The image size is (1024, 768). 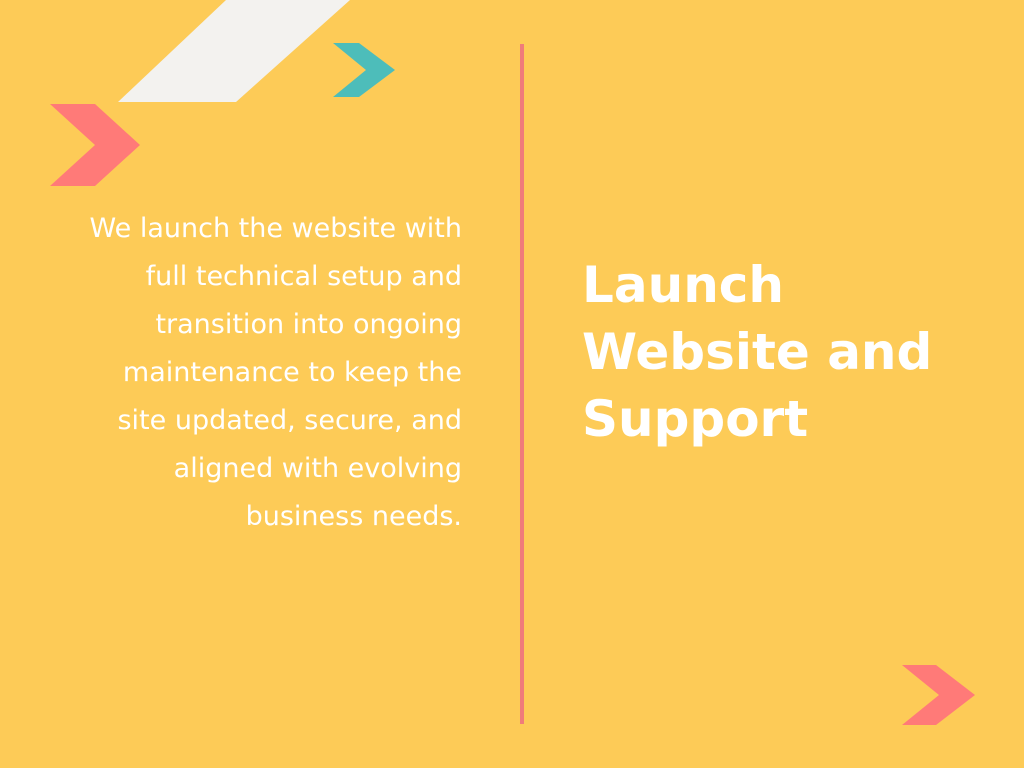 What do you see at coordinates (757, 352) in the screenshot?
I see `slide-title: Launch Website and Support` at bounding box center [757, 352].